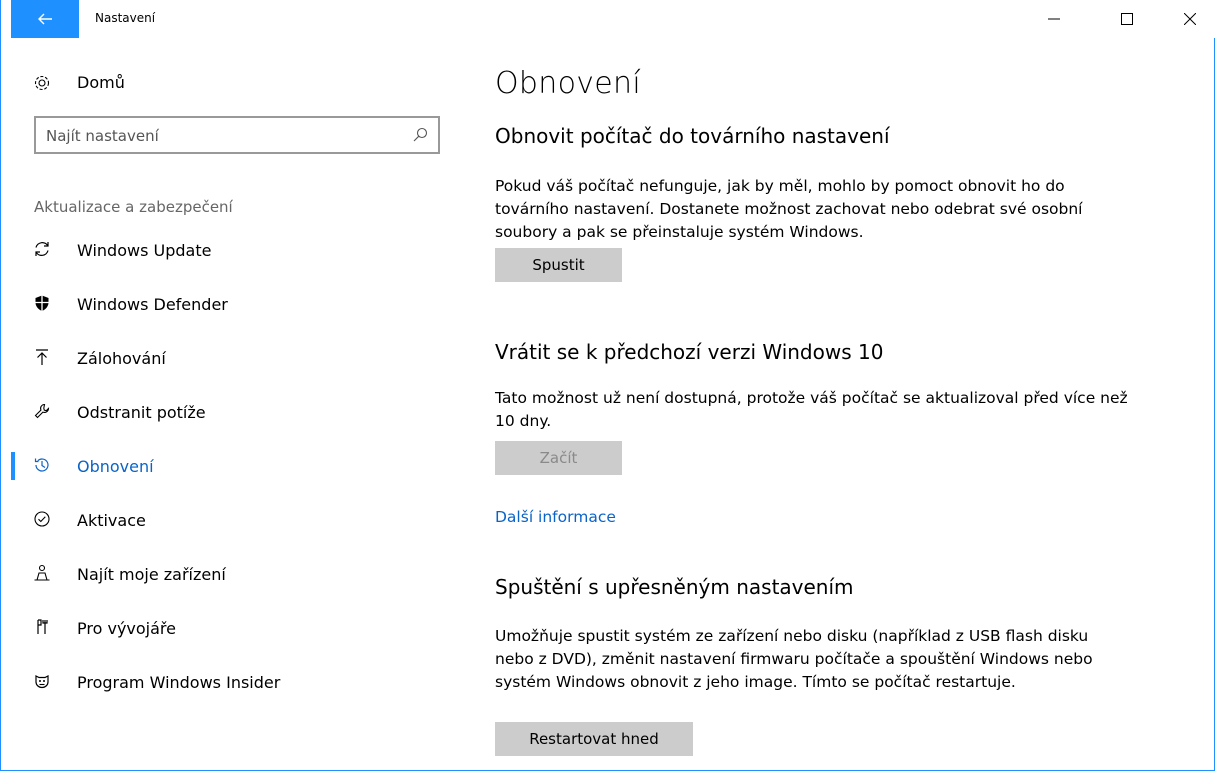  I want to click on history-icon, so click(42, 465).